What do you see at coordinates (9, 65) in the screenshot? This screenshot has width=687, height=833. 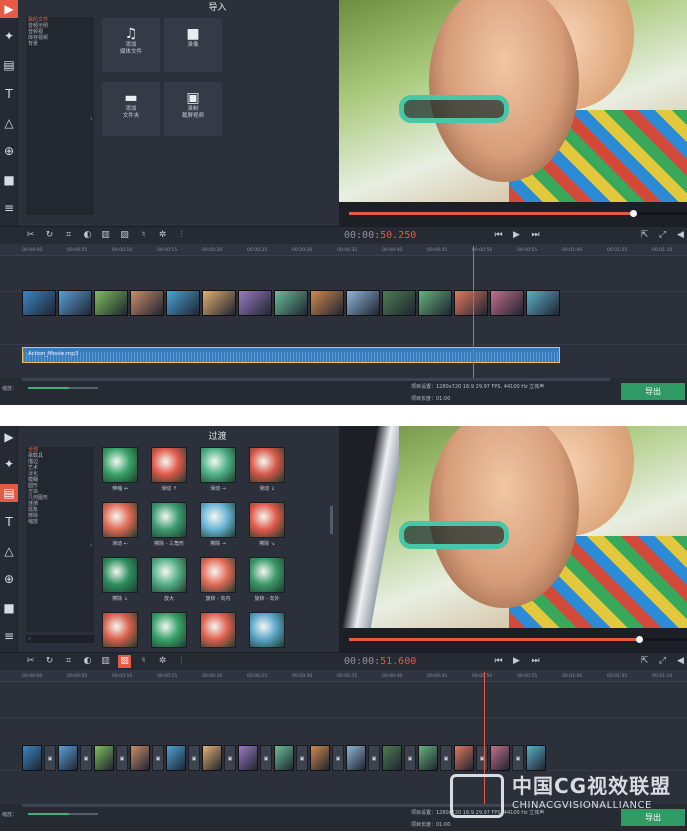 I see `filmstrip-icon: ▤` at bounding box center [9, 65].